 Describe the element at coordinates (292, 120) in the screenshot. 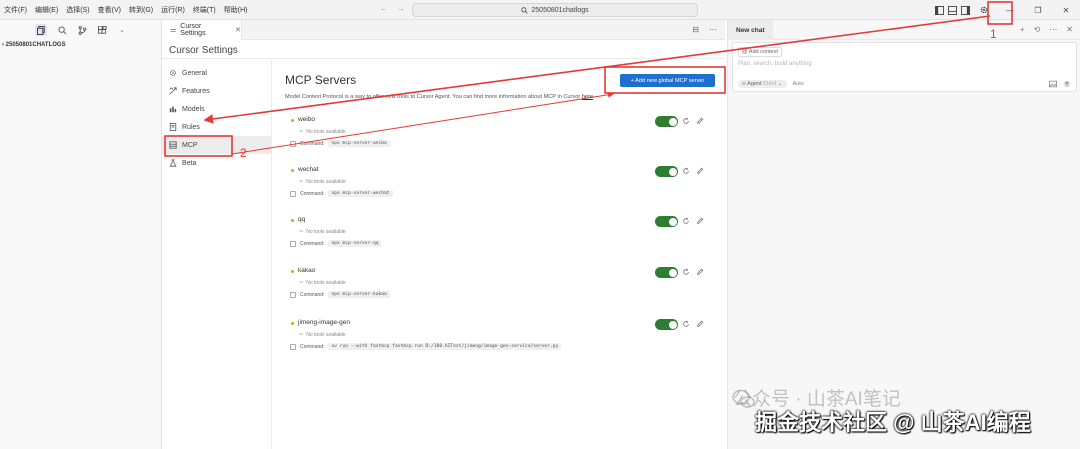

I see `server-status-dot` at that location.